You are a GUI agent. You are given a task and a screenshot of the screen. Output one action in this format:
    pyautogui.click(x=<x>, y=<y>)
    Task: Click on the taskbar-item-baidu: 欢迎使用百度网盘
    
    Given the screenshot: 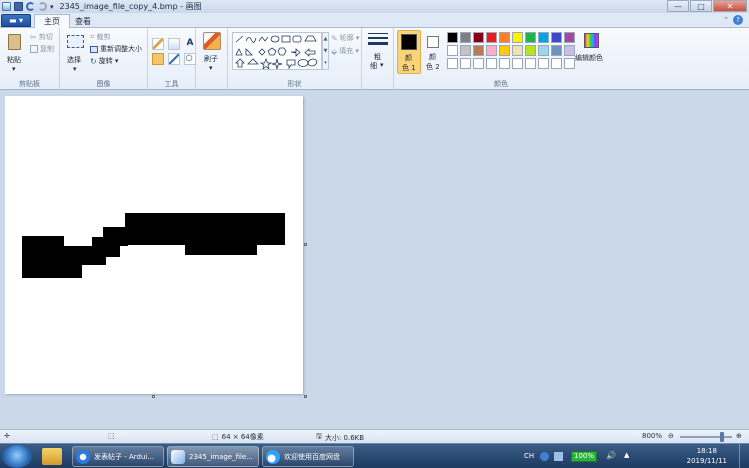 What is the action you would take?
    pyautogui.click(x=308, y=456)
    